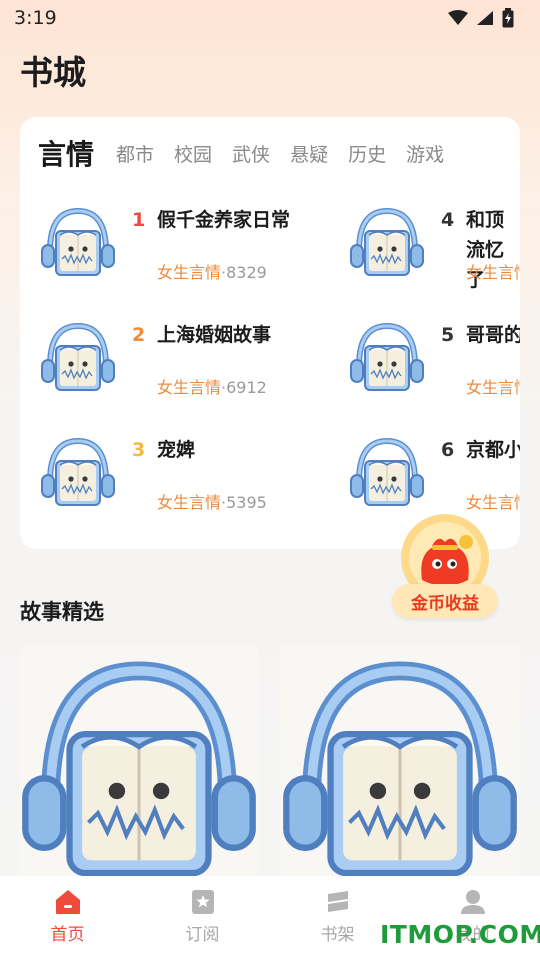 The width and height of the screenshot is (540, 960). What do you see at coordinates (66, 155) in the screenshot?
I see `tab-romance: 言情` at bounding box center [66, 155].